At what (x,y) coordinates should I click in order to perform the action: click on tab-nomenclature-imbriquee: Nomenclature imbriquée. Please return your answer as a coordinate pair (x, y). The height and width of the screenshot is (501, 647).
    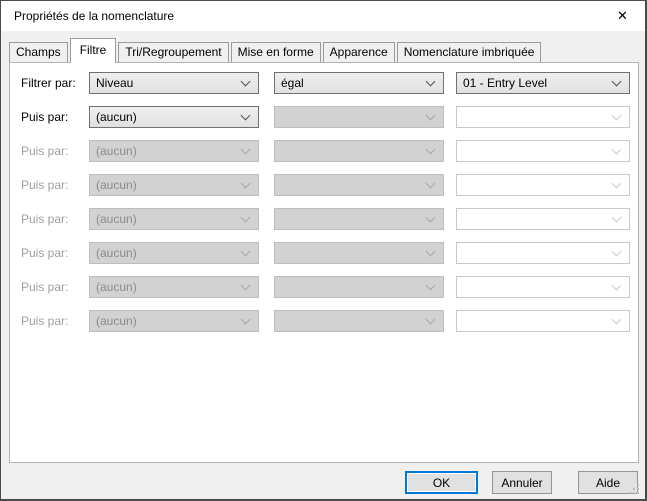
    Looking at the image, I should click on (469, 52).